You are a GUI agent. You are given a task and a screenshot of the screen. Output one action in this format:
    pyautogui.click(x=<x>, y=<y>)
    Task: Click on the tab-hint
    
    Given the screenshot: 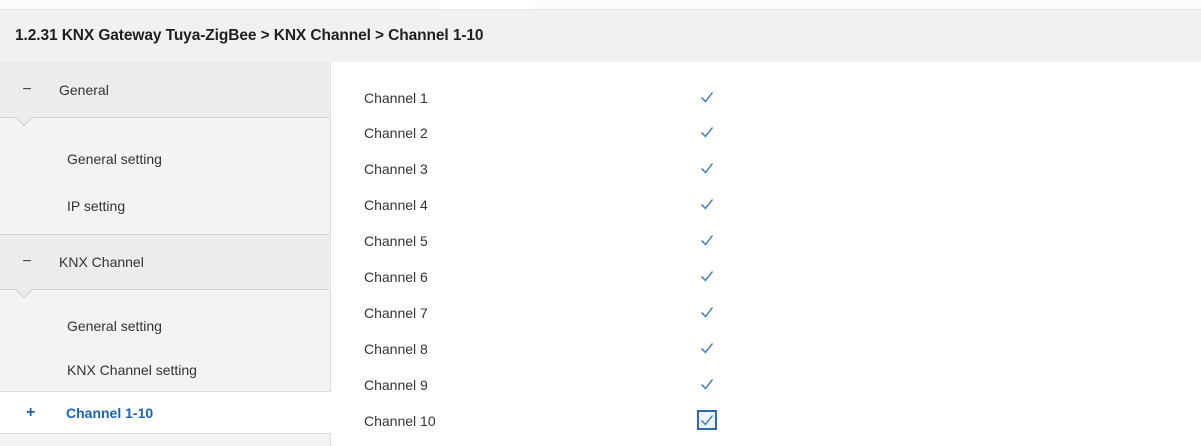 What is the action you would take?
    pyautogui.click(x=487, y=4)
    